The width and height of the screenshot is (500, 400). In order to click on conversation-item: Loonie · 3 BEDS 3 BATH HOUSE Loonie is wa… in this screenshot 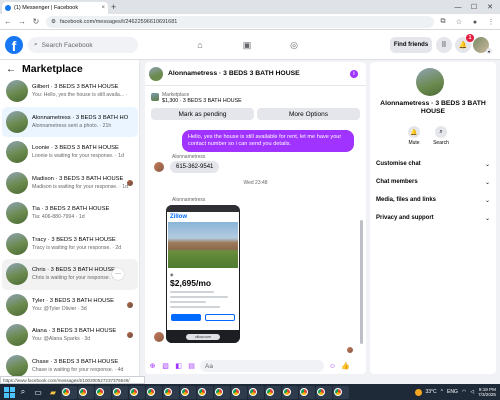, I will do `click(70, 152)`.